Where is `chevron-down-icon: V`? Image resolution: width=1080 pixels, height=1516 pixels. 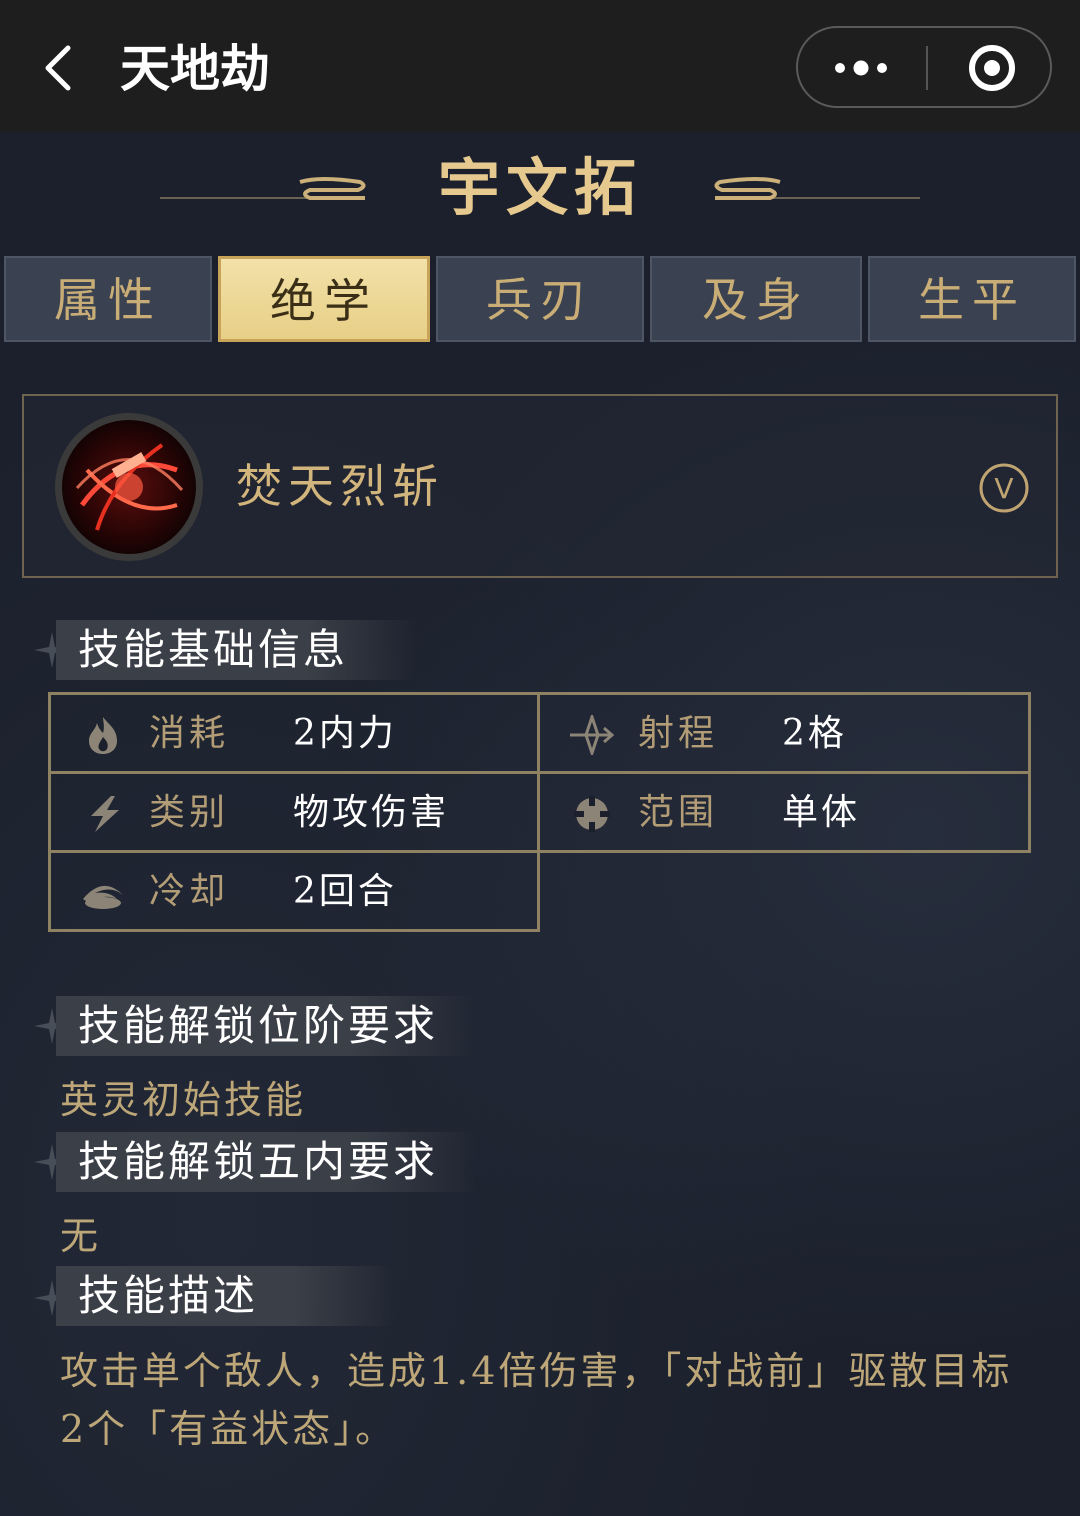 chevron-down-icon: V is located at coordinates (1004, 488).